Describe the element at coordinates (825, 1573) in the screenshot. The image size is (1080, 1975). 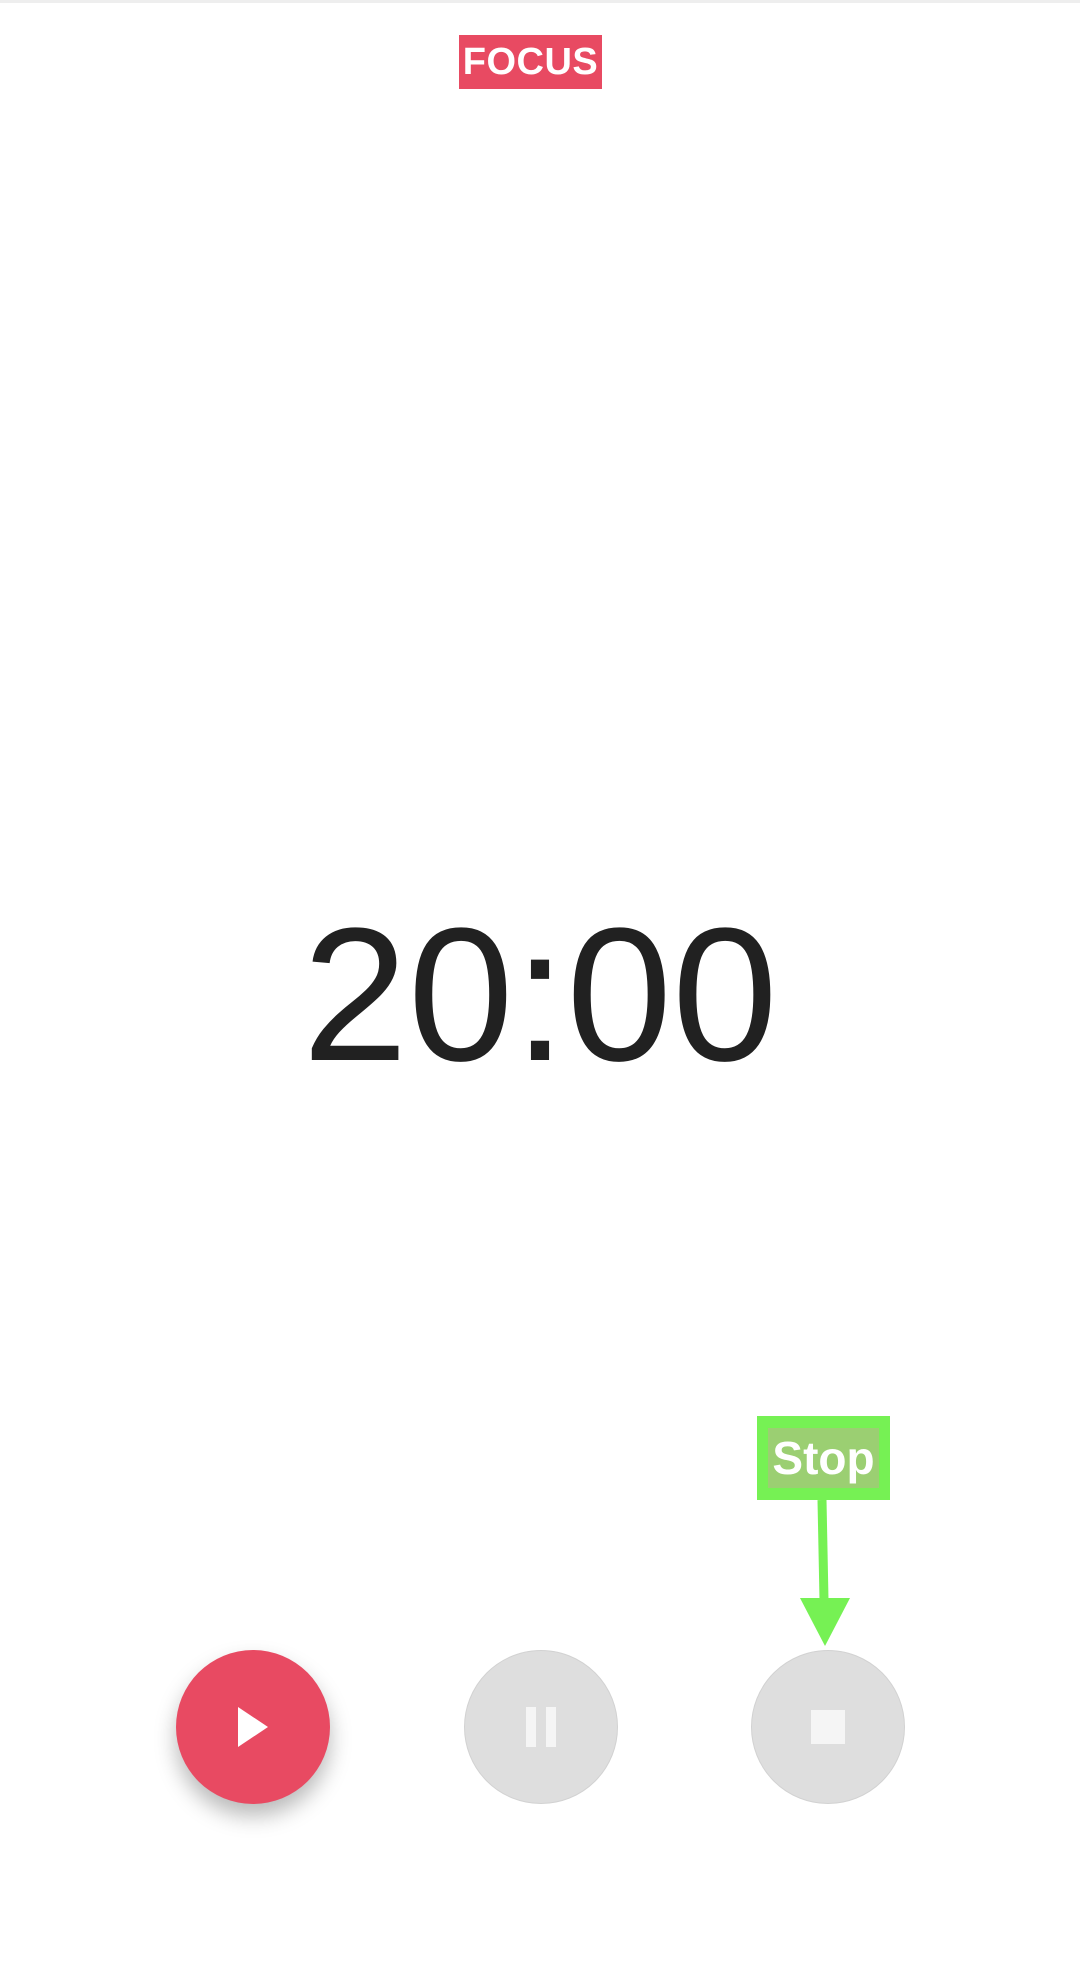
I see `annotation-arrow-icon` at that location.